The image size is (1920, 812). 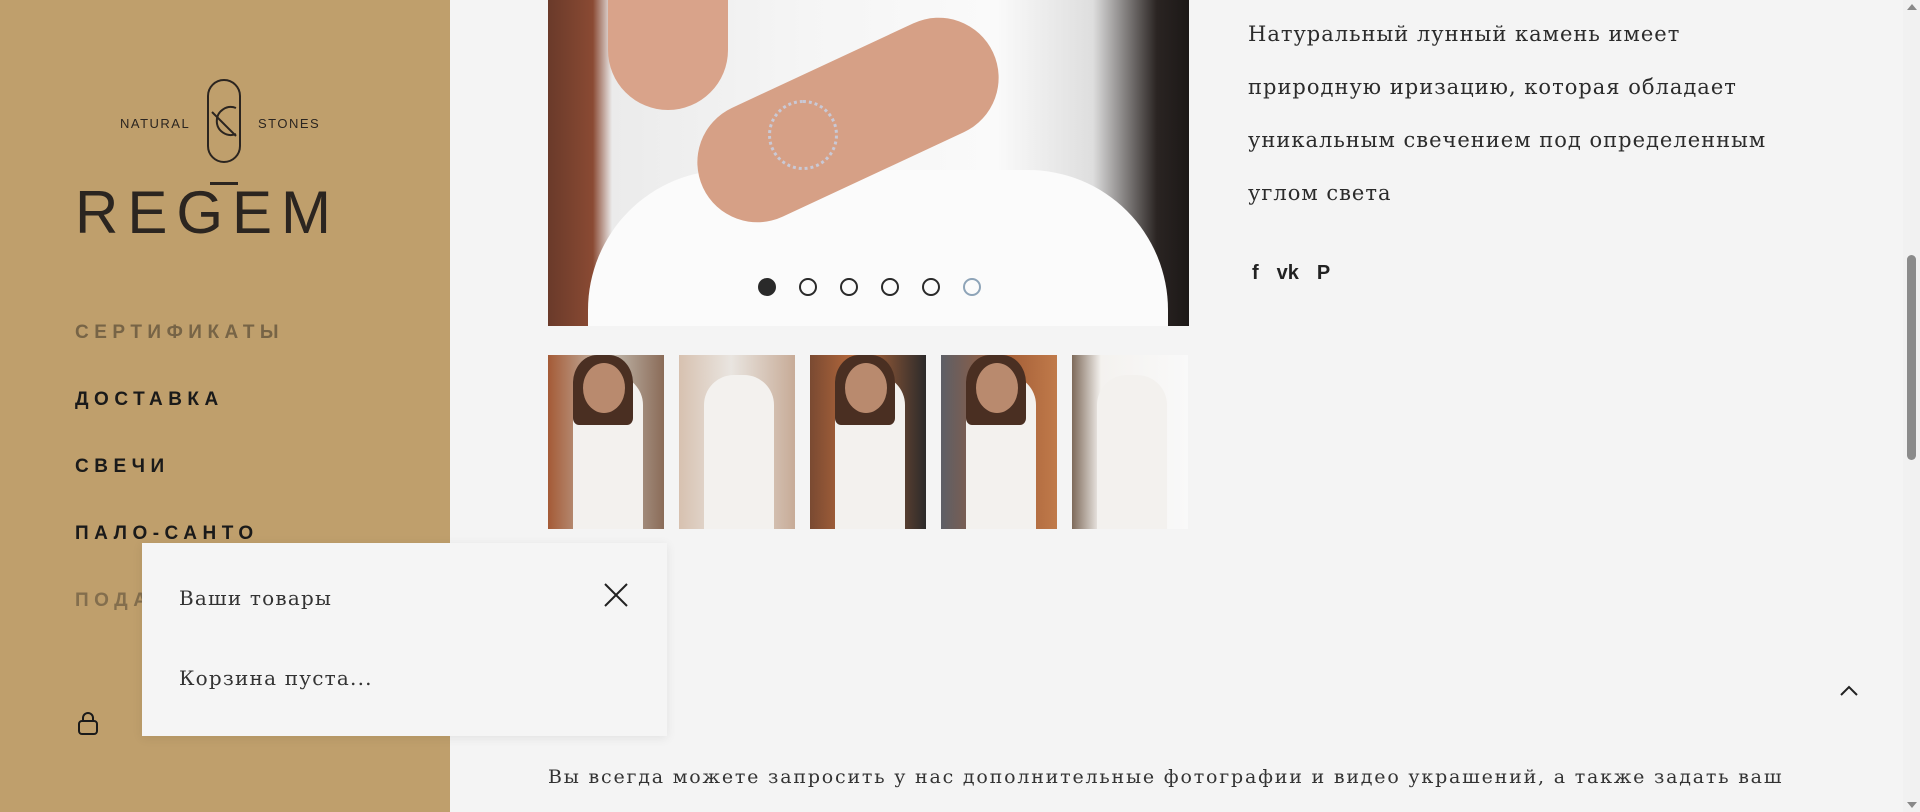 I want to click on logo-natural-label: NATURAL, so click(x=155, y=123).